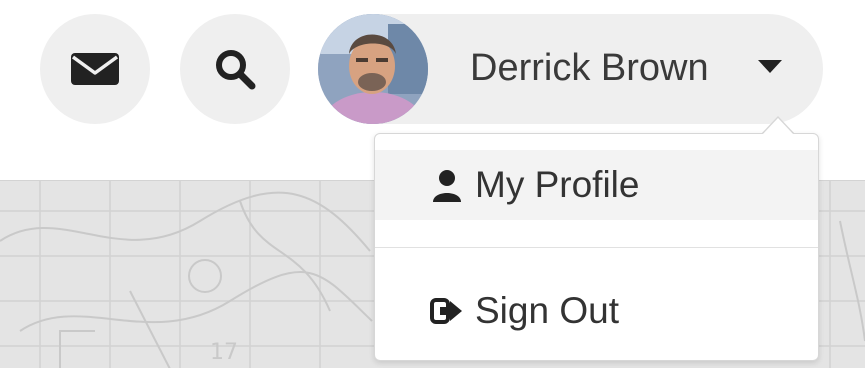 The height and width of the screenshot is (368, 865). What do you see at coordinates (770, 66) in the screenshot?
I see `caret-down-icon` at bounding box center [770, 66].